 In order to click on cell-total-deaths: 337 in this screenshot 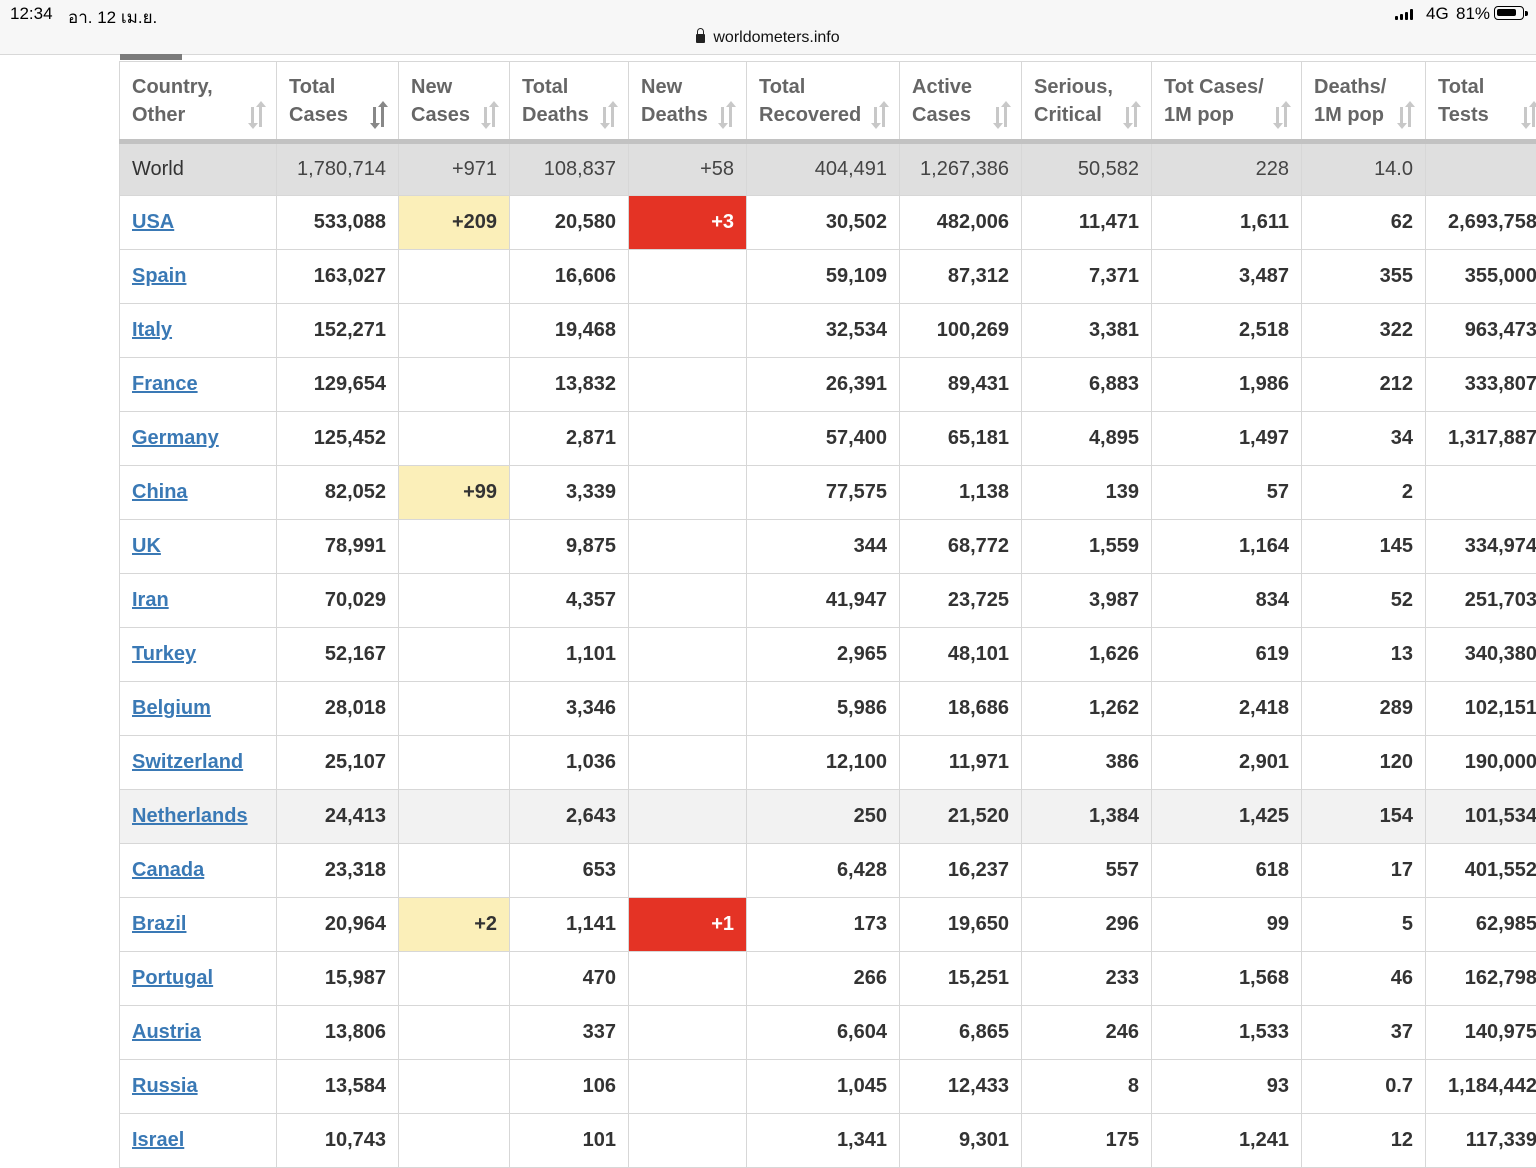, I will do `click(569, 1033)`.